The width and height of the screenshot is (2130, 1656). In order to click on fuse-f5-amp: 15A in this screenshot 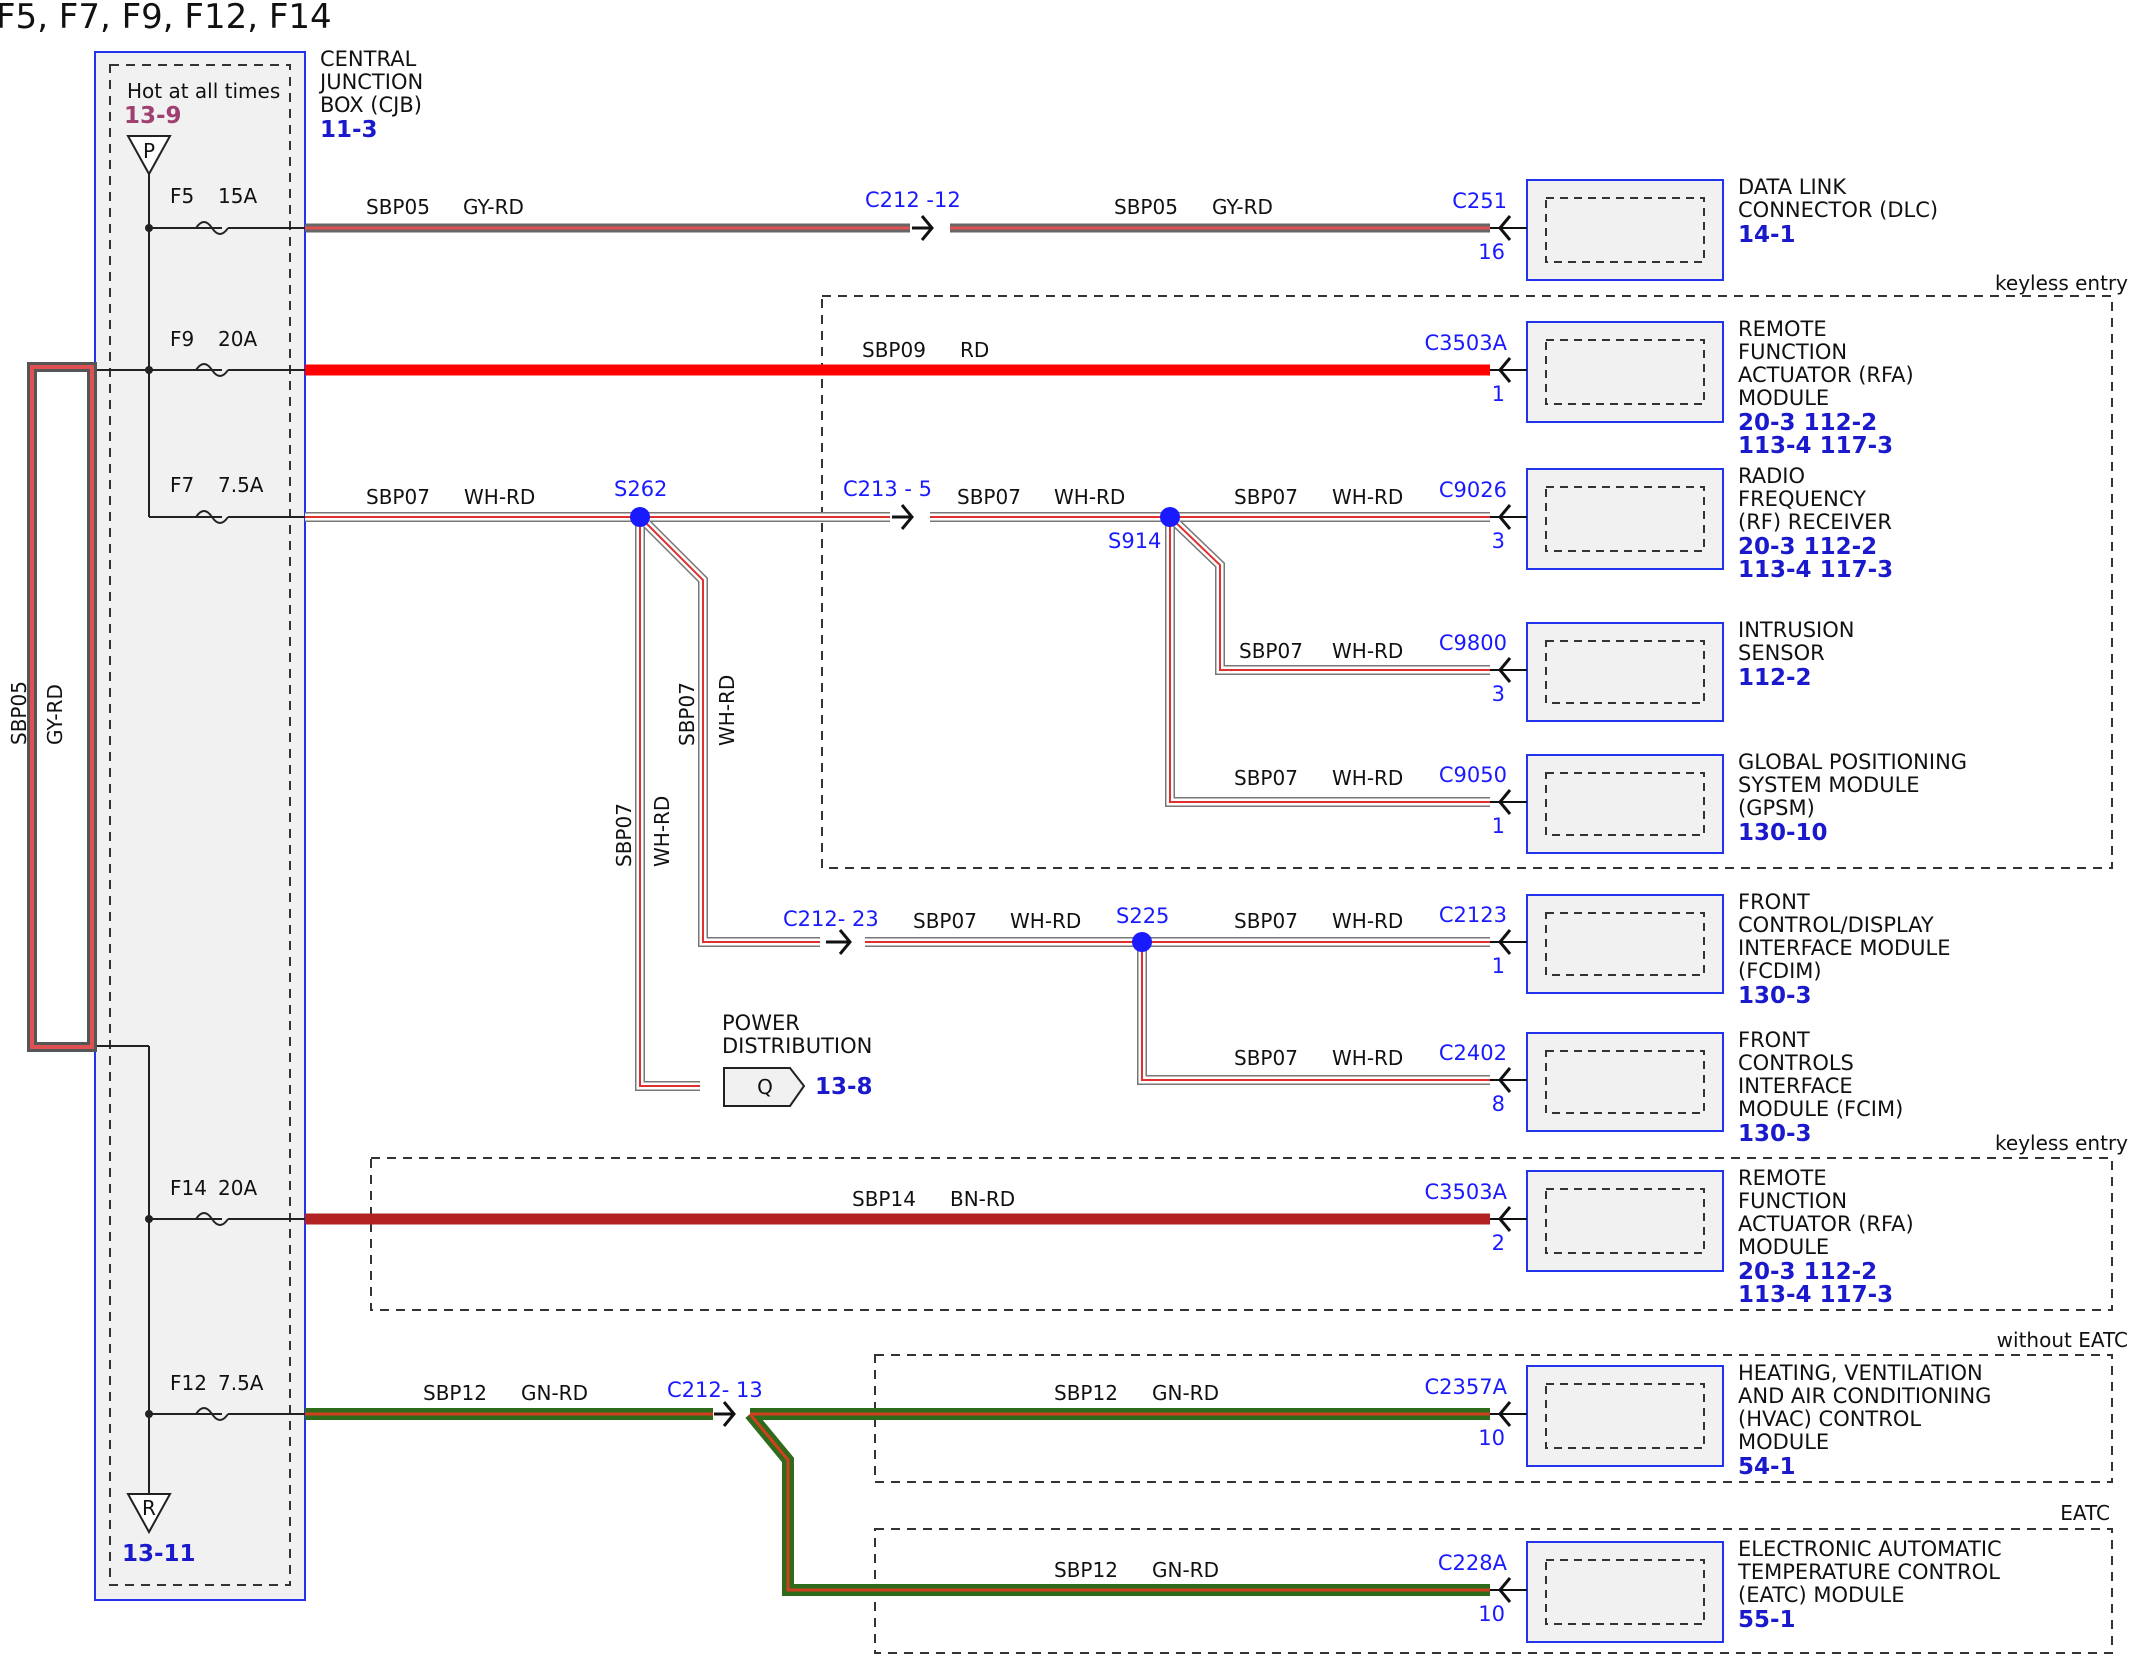, I will do `click(237, 196)`.